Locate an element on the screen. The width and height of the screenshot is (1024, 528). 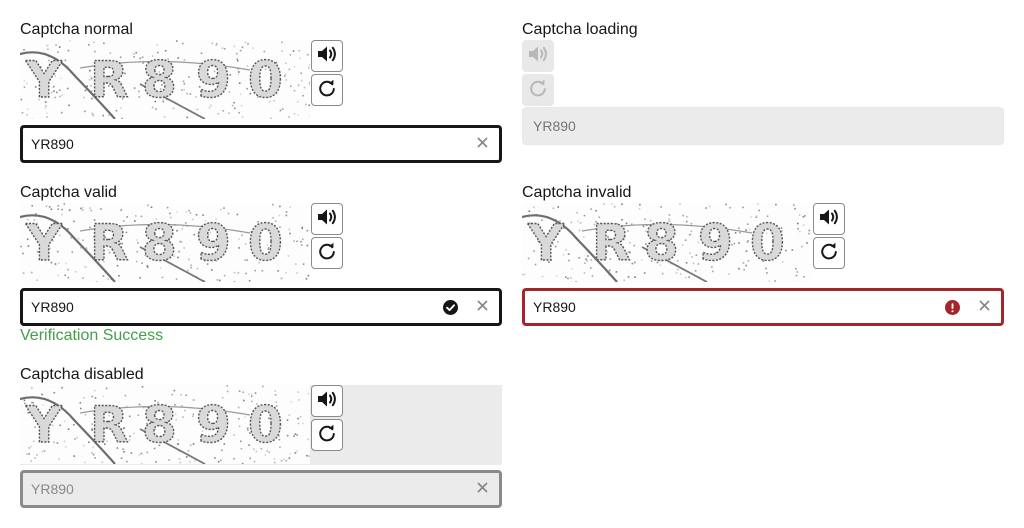
captcha-title: Captcha loading is located at coordinates (580, 29).